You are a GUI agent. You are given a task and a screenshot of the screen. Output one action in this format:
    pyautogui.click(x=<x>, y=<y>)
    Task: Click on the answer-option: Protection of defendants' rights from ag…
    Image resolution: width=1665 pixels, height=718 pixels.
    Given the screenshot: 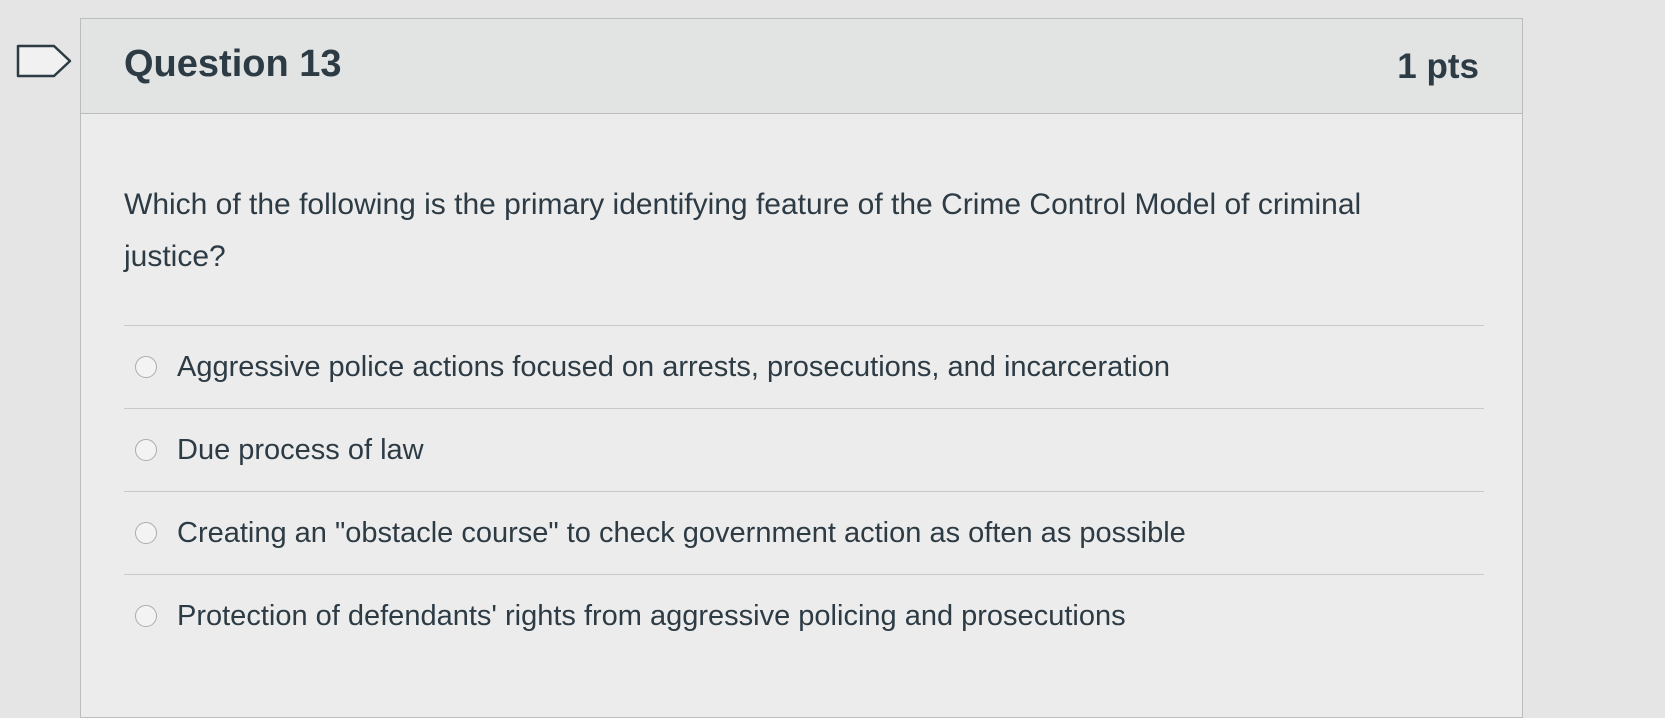 What is the action you would take?
    pyautogui.click(x=804, y=615)
    